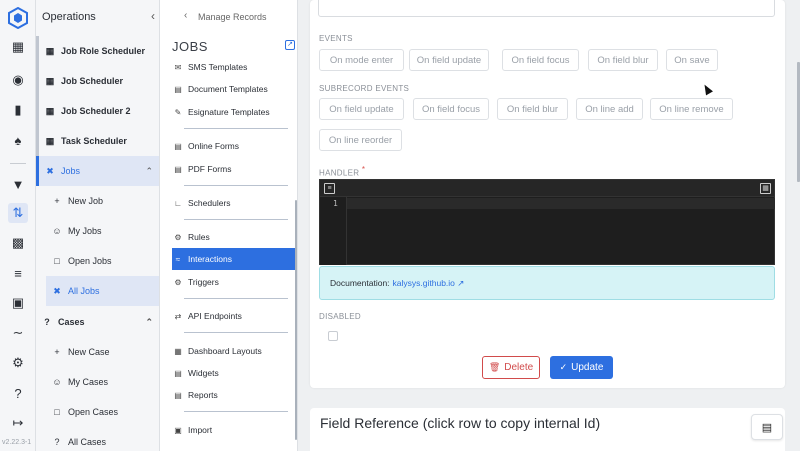  Describe the element at coordinates (234, 203) in the screenshot. I see `menu-item-schedulers: ∟ Schedulers` at that location.